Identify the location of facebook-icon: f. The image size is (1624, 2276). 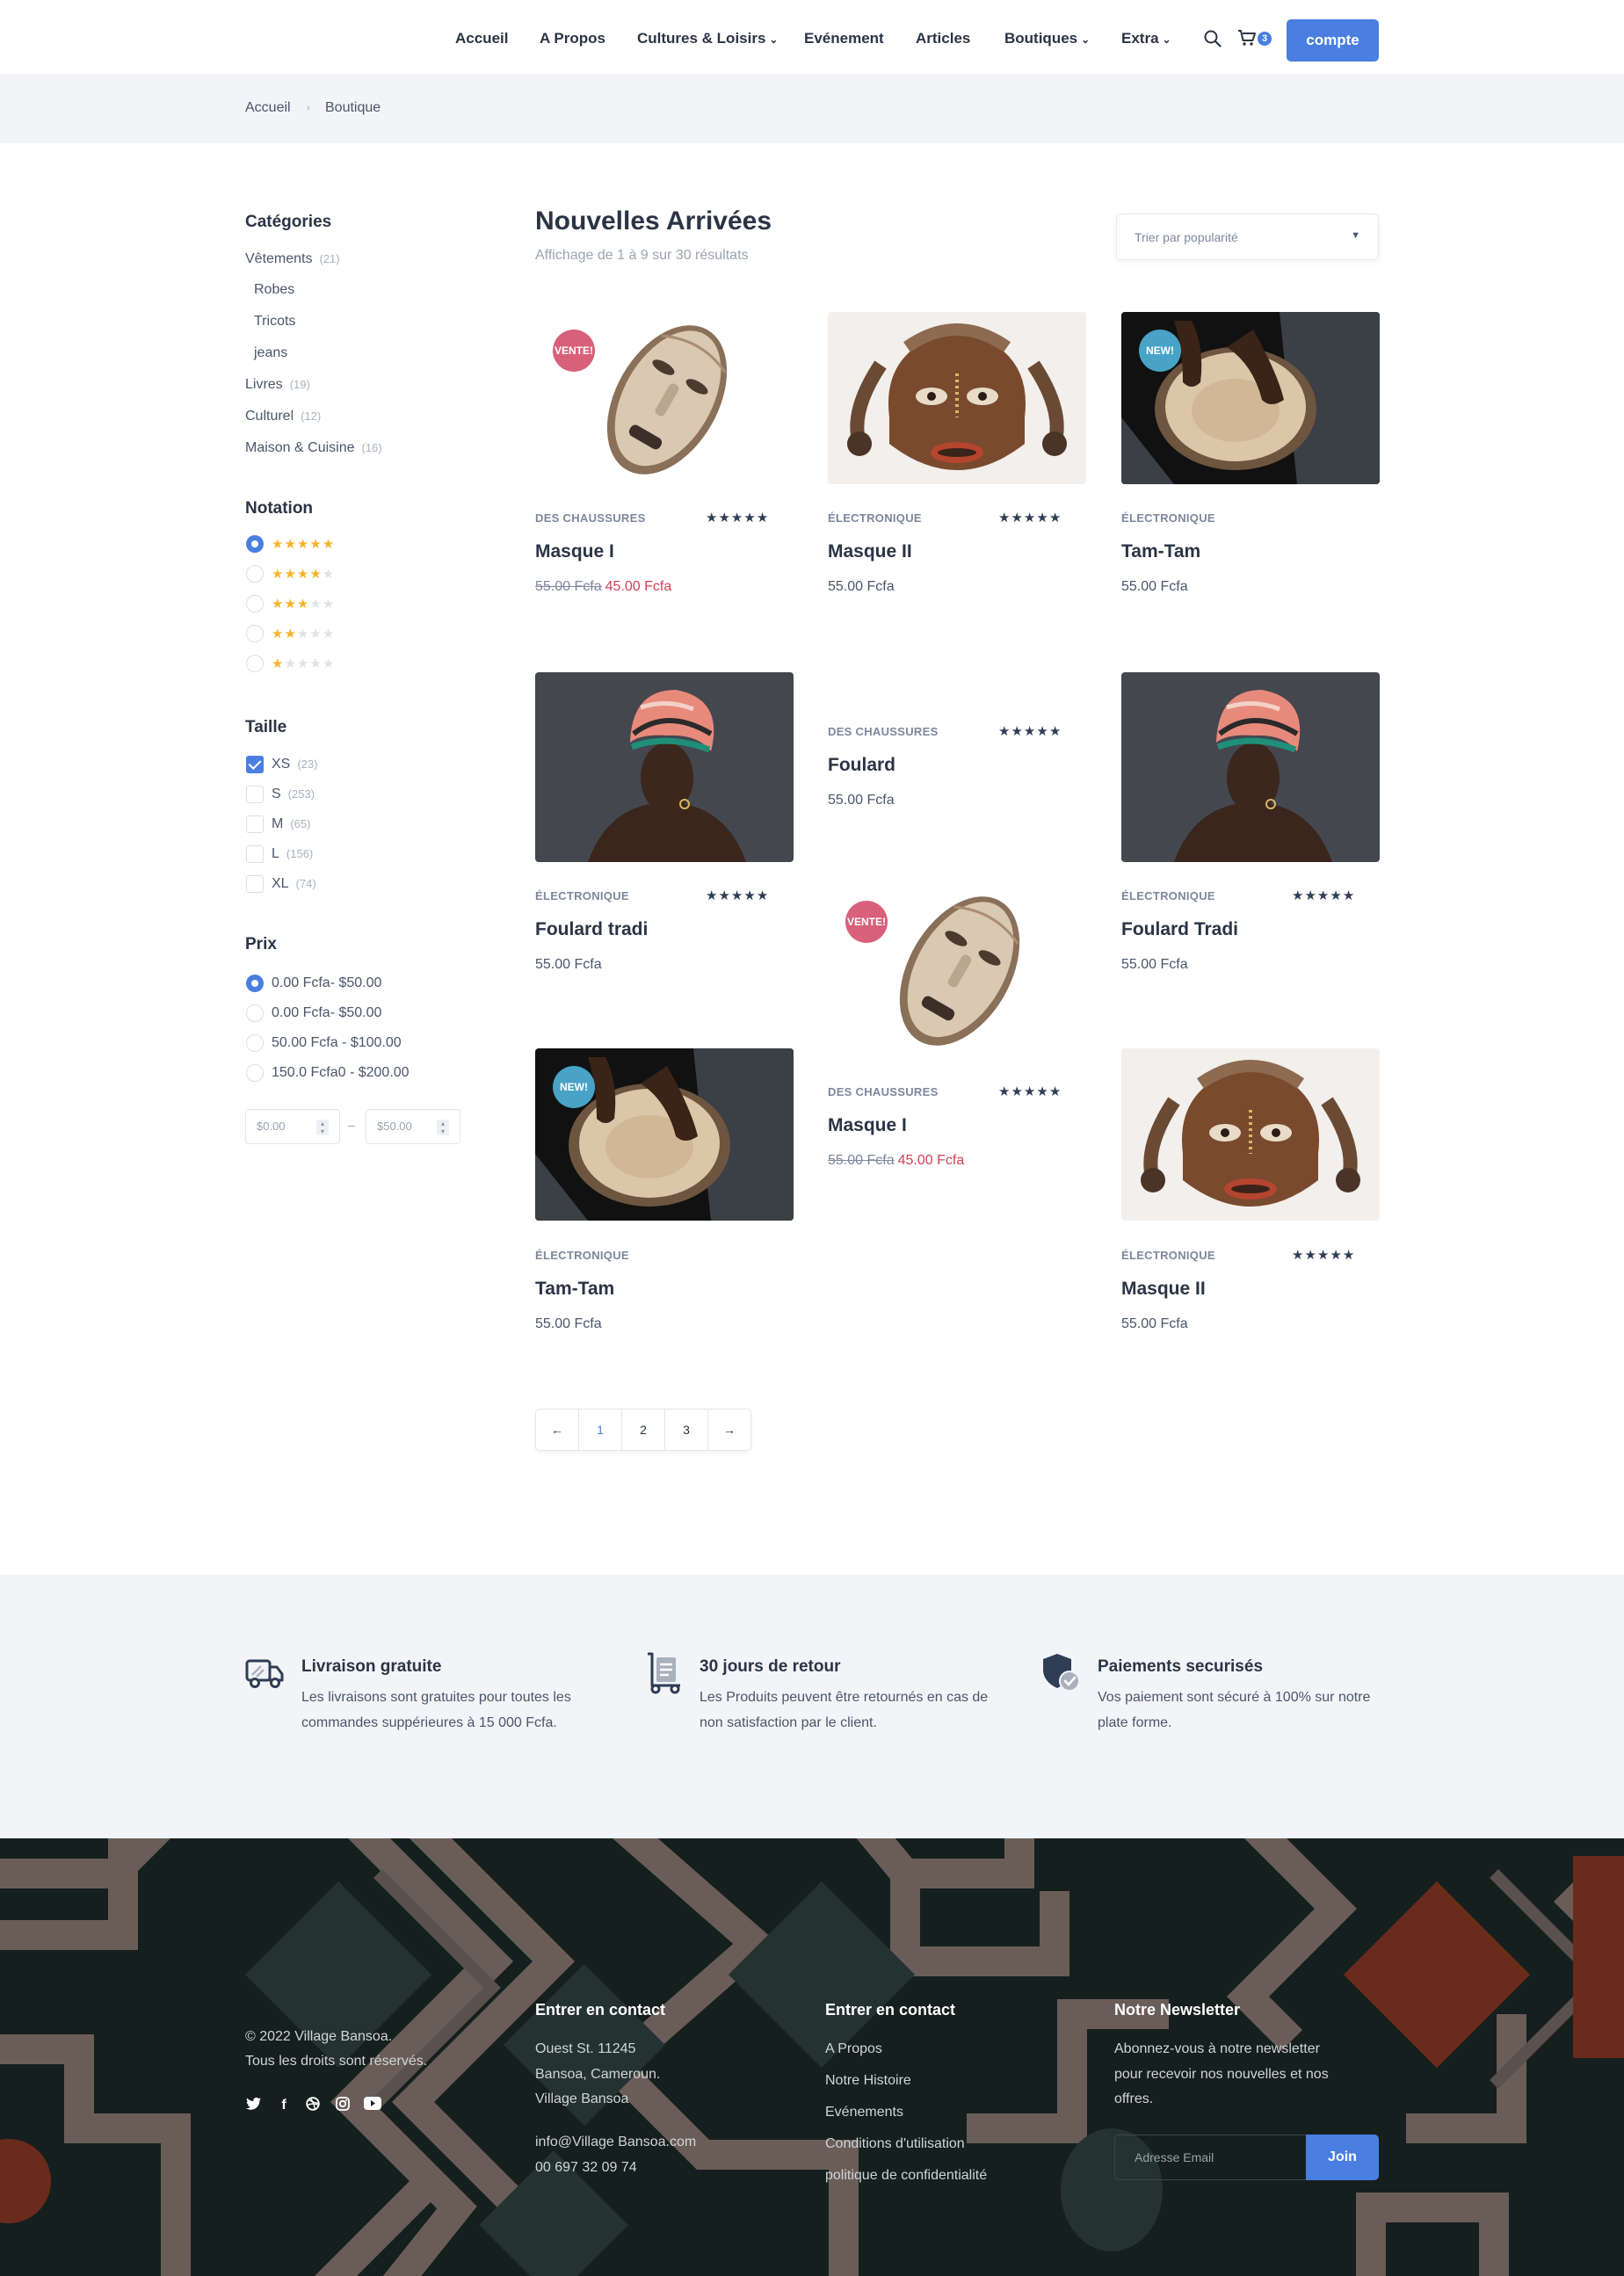
(284, 2105).